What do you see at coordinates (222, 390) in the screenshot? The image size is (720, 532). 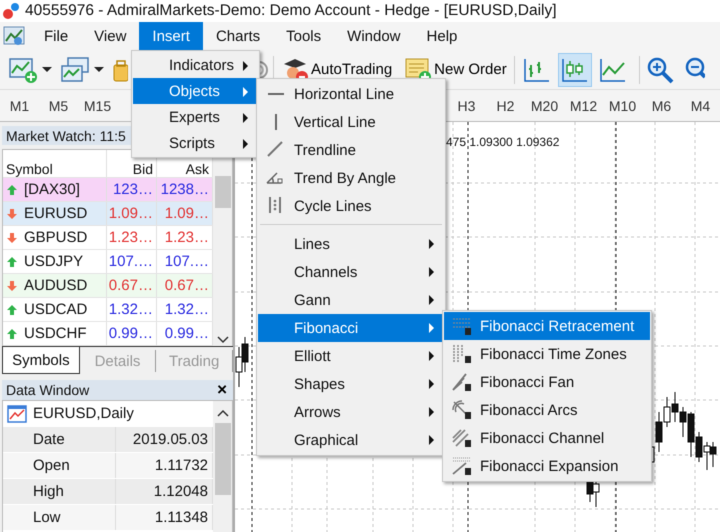 I see `close-button: ×` at bounding box center [222, 390].